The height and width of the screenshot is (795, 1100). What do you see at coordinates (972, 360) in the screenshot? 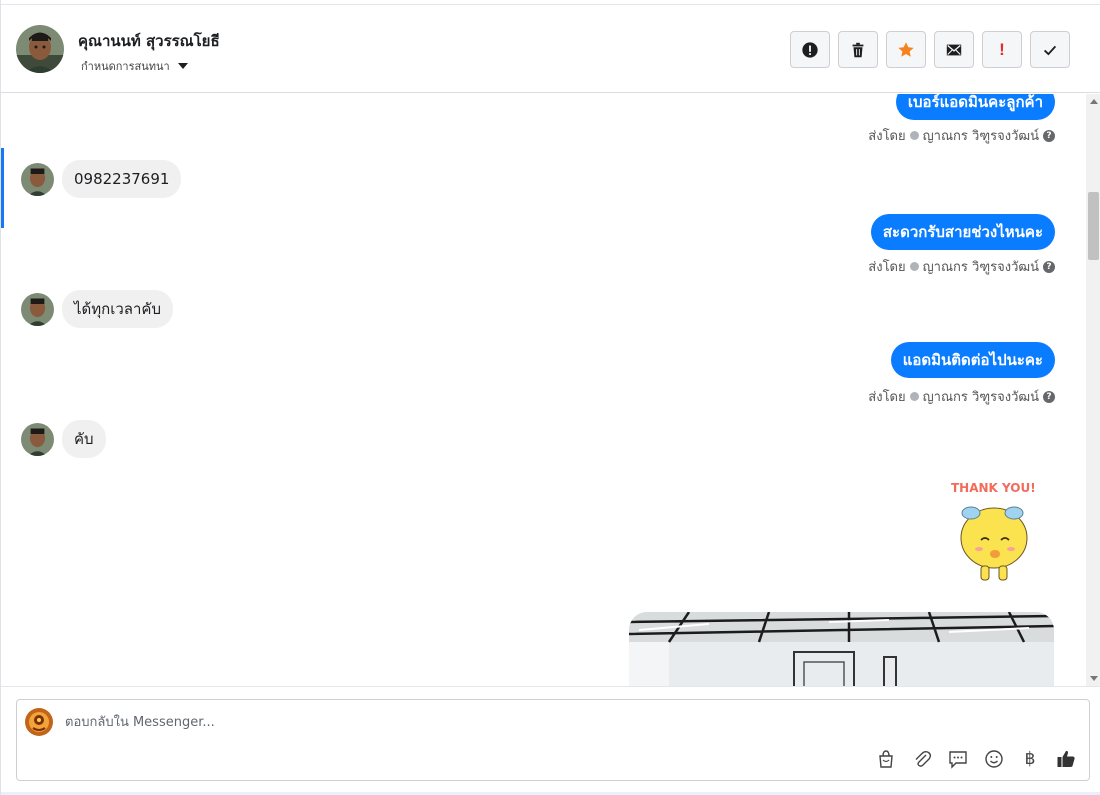
I see `outgoing-message: แอดมินติดต่อไปนะคะ` at bounding box center [972, 360].